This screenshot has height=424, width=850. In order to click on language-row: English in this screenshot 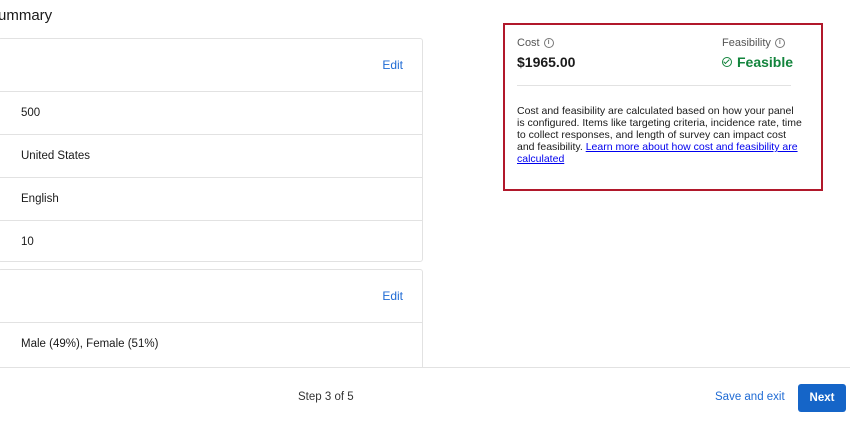, I will do `click(211, 199)`.